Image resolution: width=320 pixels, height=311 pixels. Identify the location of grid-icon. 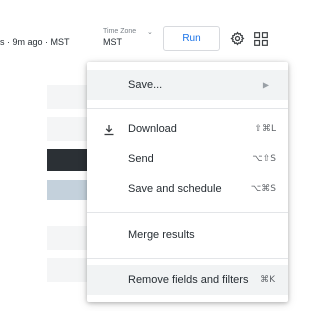
(261, 39).